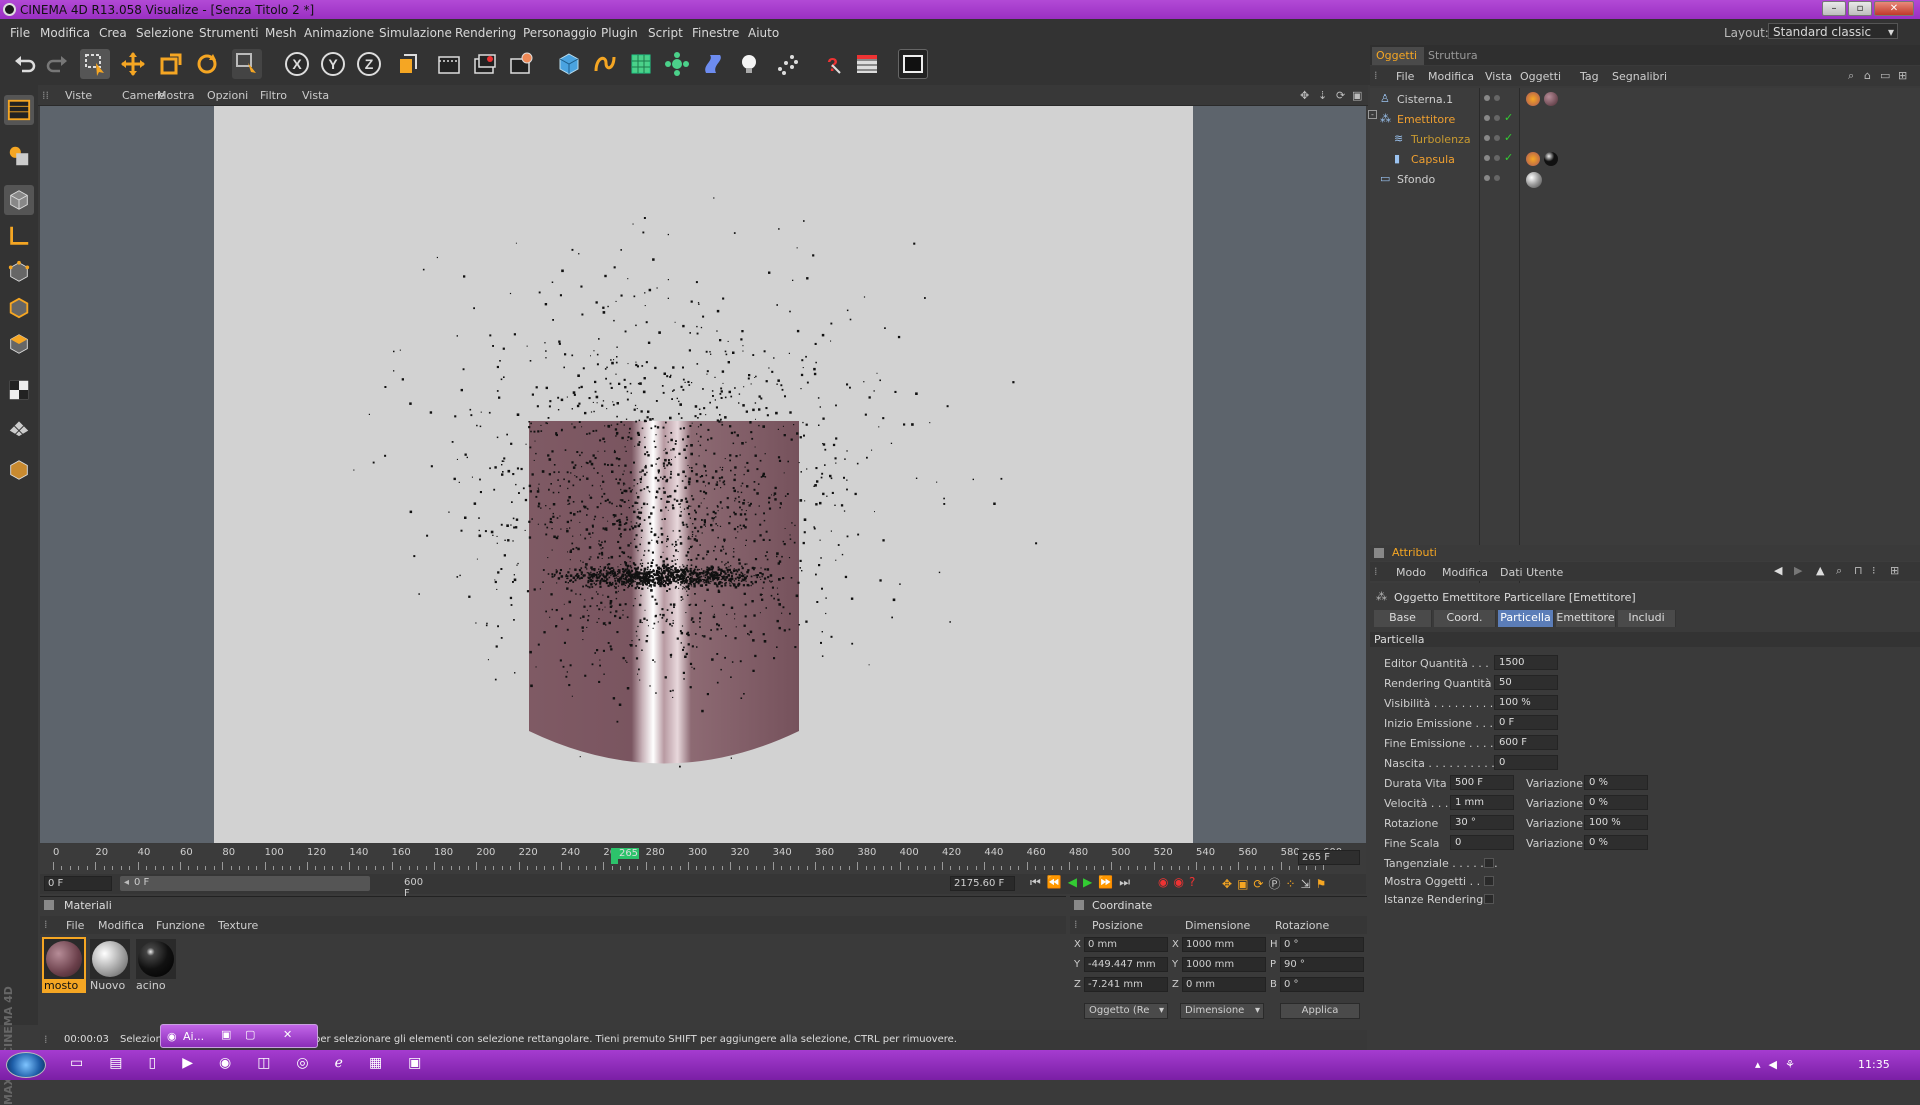  Describe the element at coordinates (521, 64) in the screenshot. I see `render-settings-icon` at that location.